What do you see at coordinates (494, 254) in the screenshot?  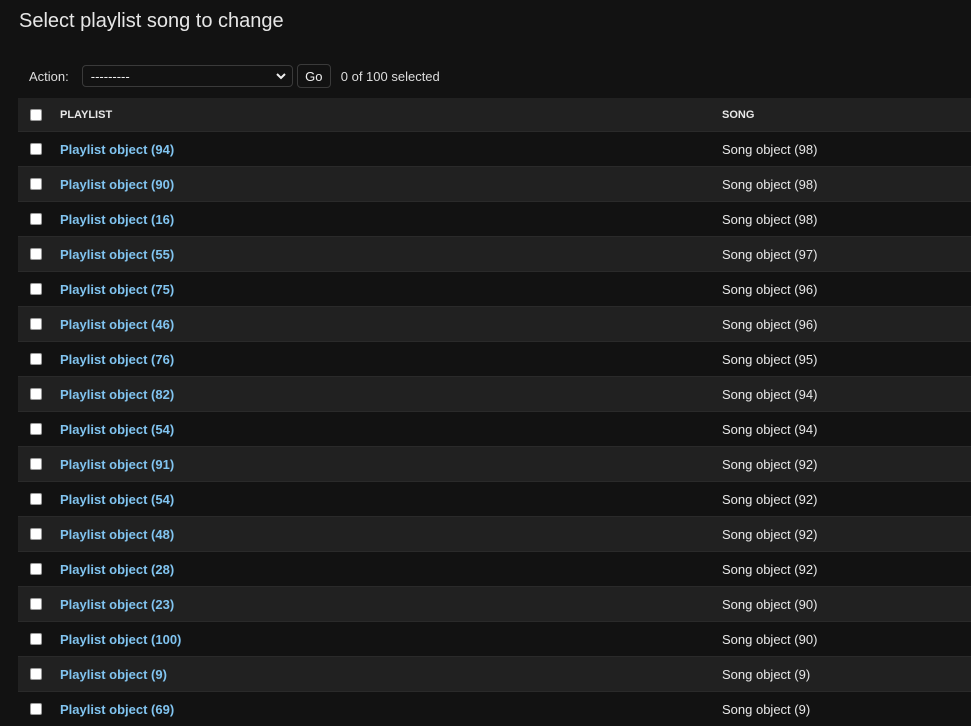 I see `table-row: Playlist object (55) Song object (97)` at bounding box center [494, 254].